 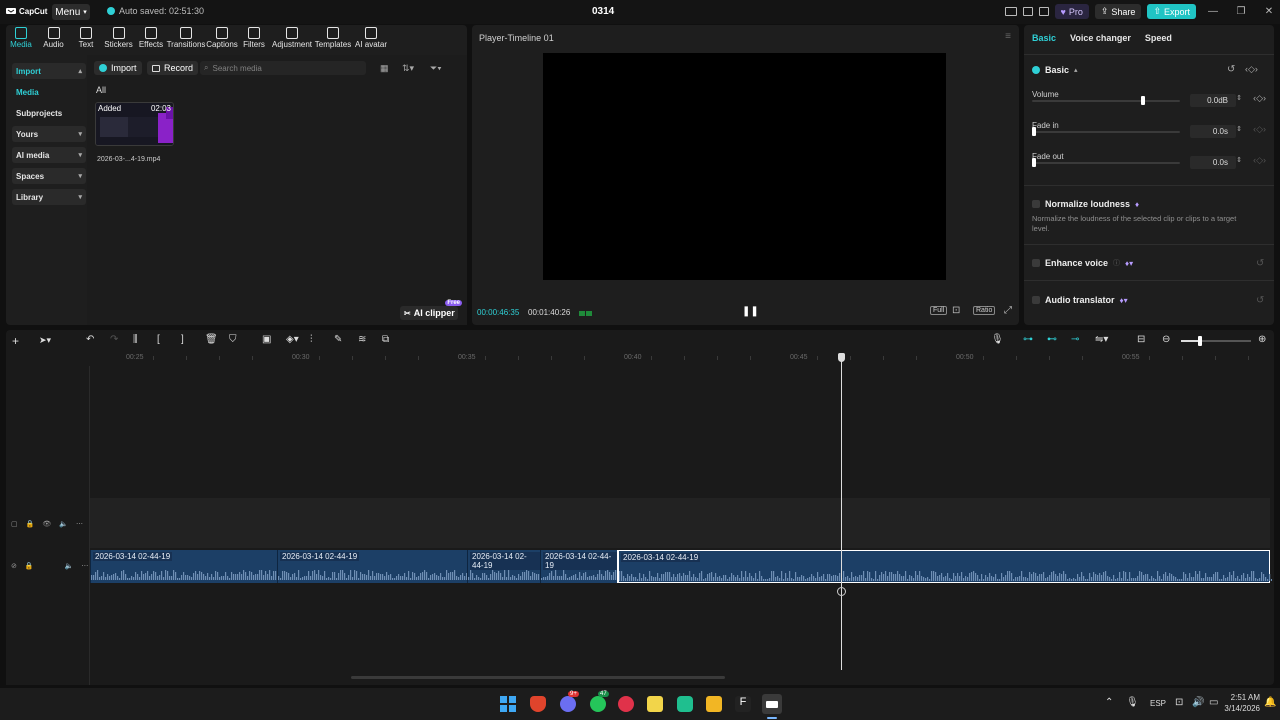 What do you see at coordinates (186, 39) in the screenshot?
I see `toolbar-transitions: Transitions` at bounding box center [186, 39].